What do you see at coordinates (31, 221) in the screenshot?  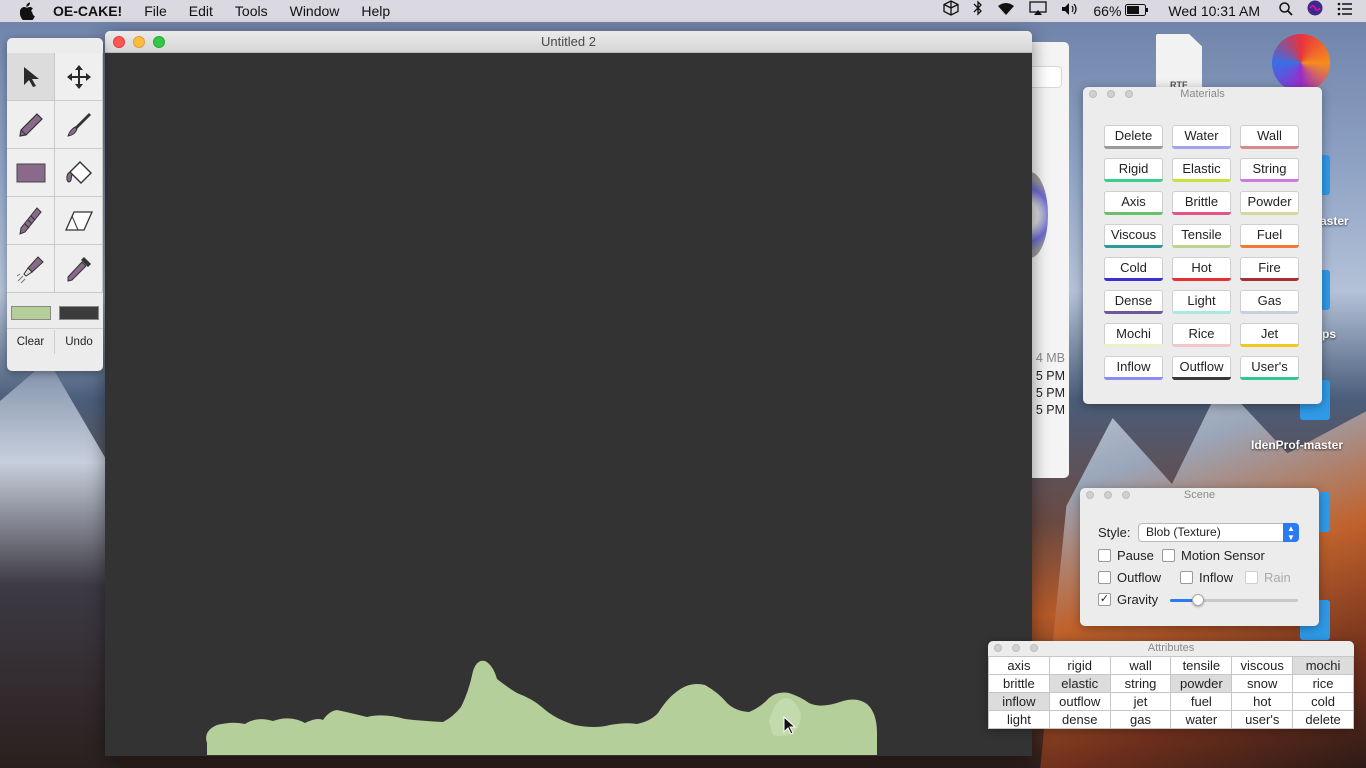 I see `knife-tool-button` at bounding box center [31, 221].